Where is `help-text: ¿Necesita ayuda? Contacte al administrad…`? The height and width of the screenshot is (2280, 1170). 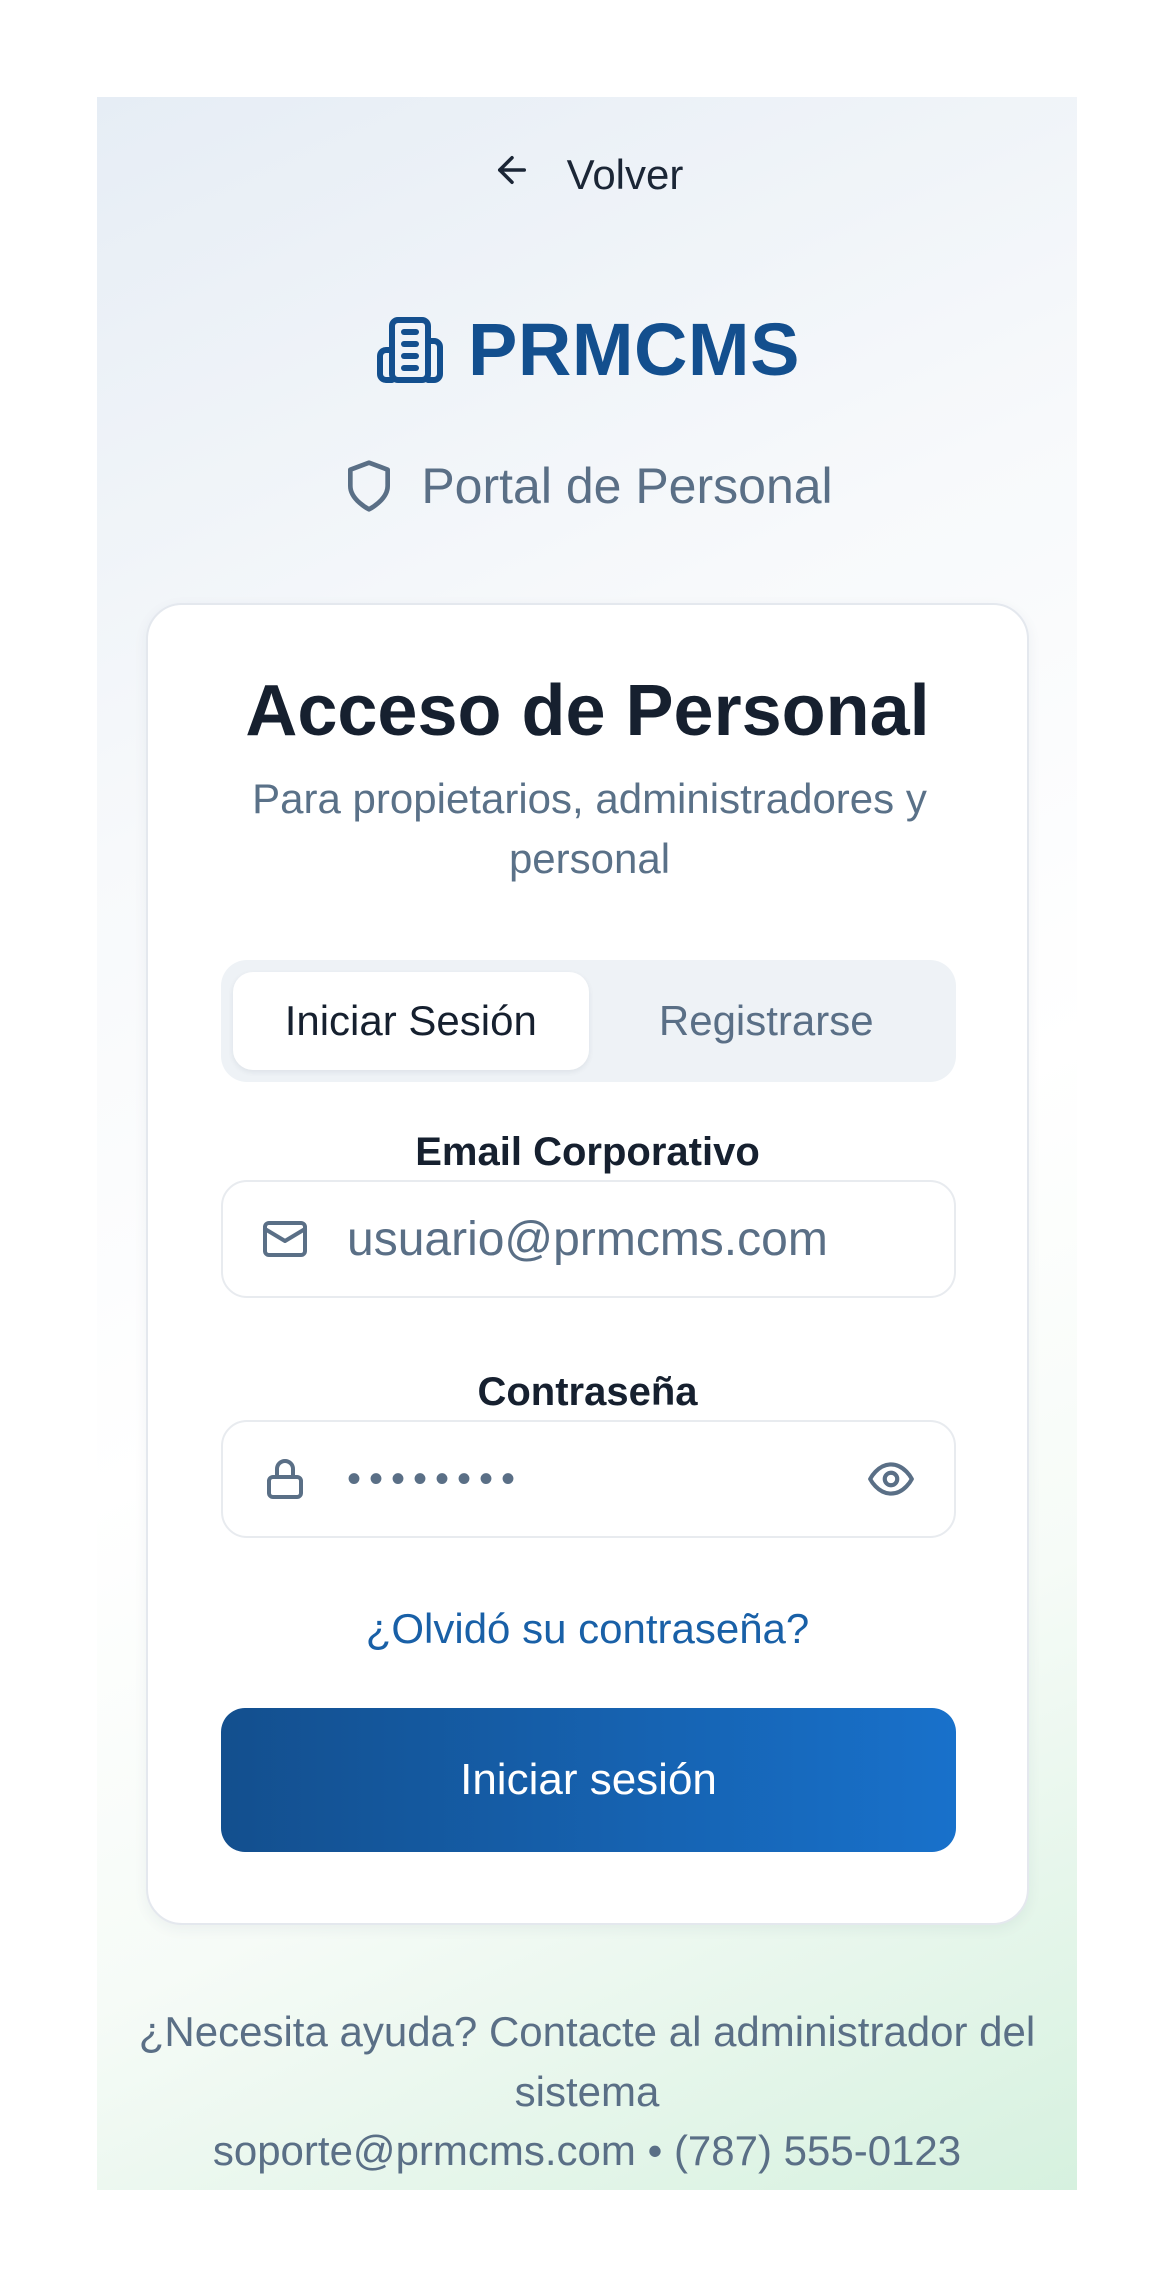 help-text: ¿Necesita ayuda? Contacte al administrad… is located at coordinates (587, 2061).